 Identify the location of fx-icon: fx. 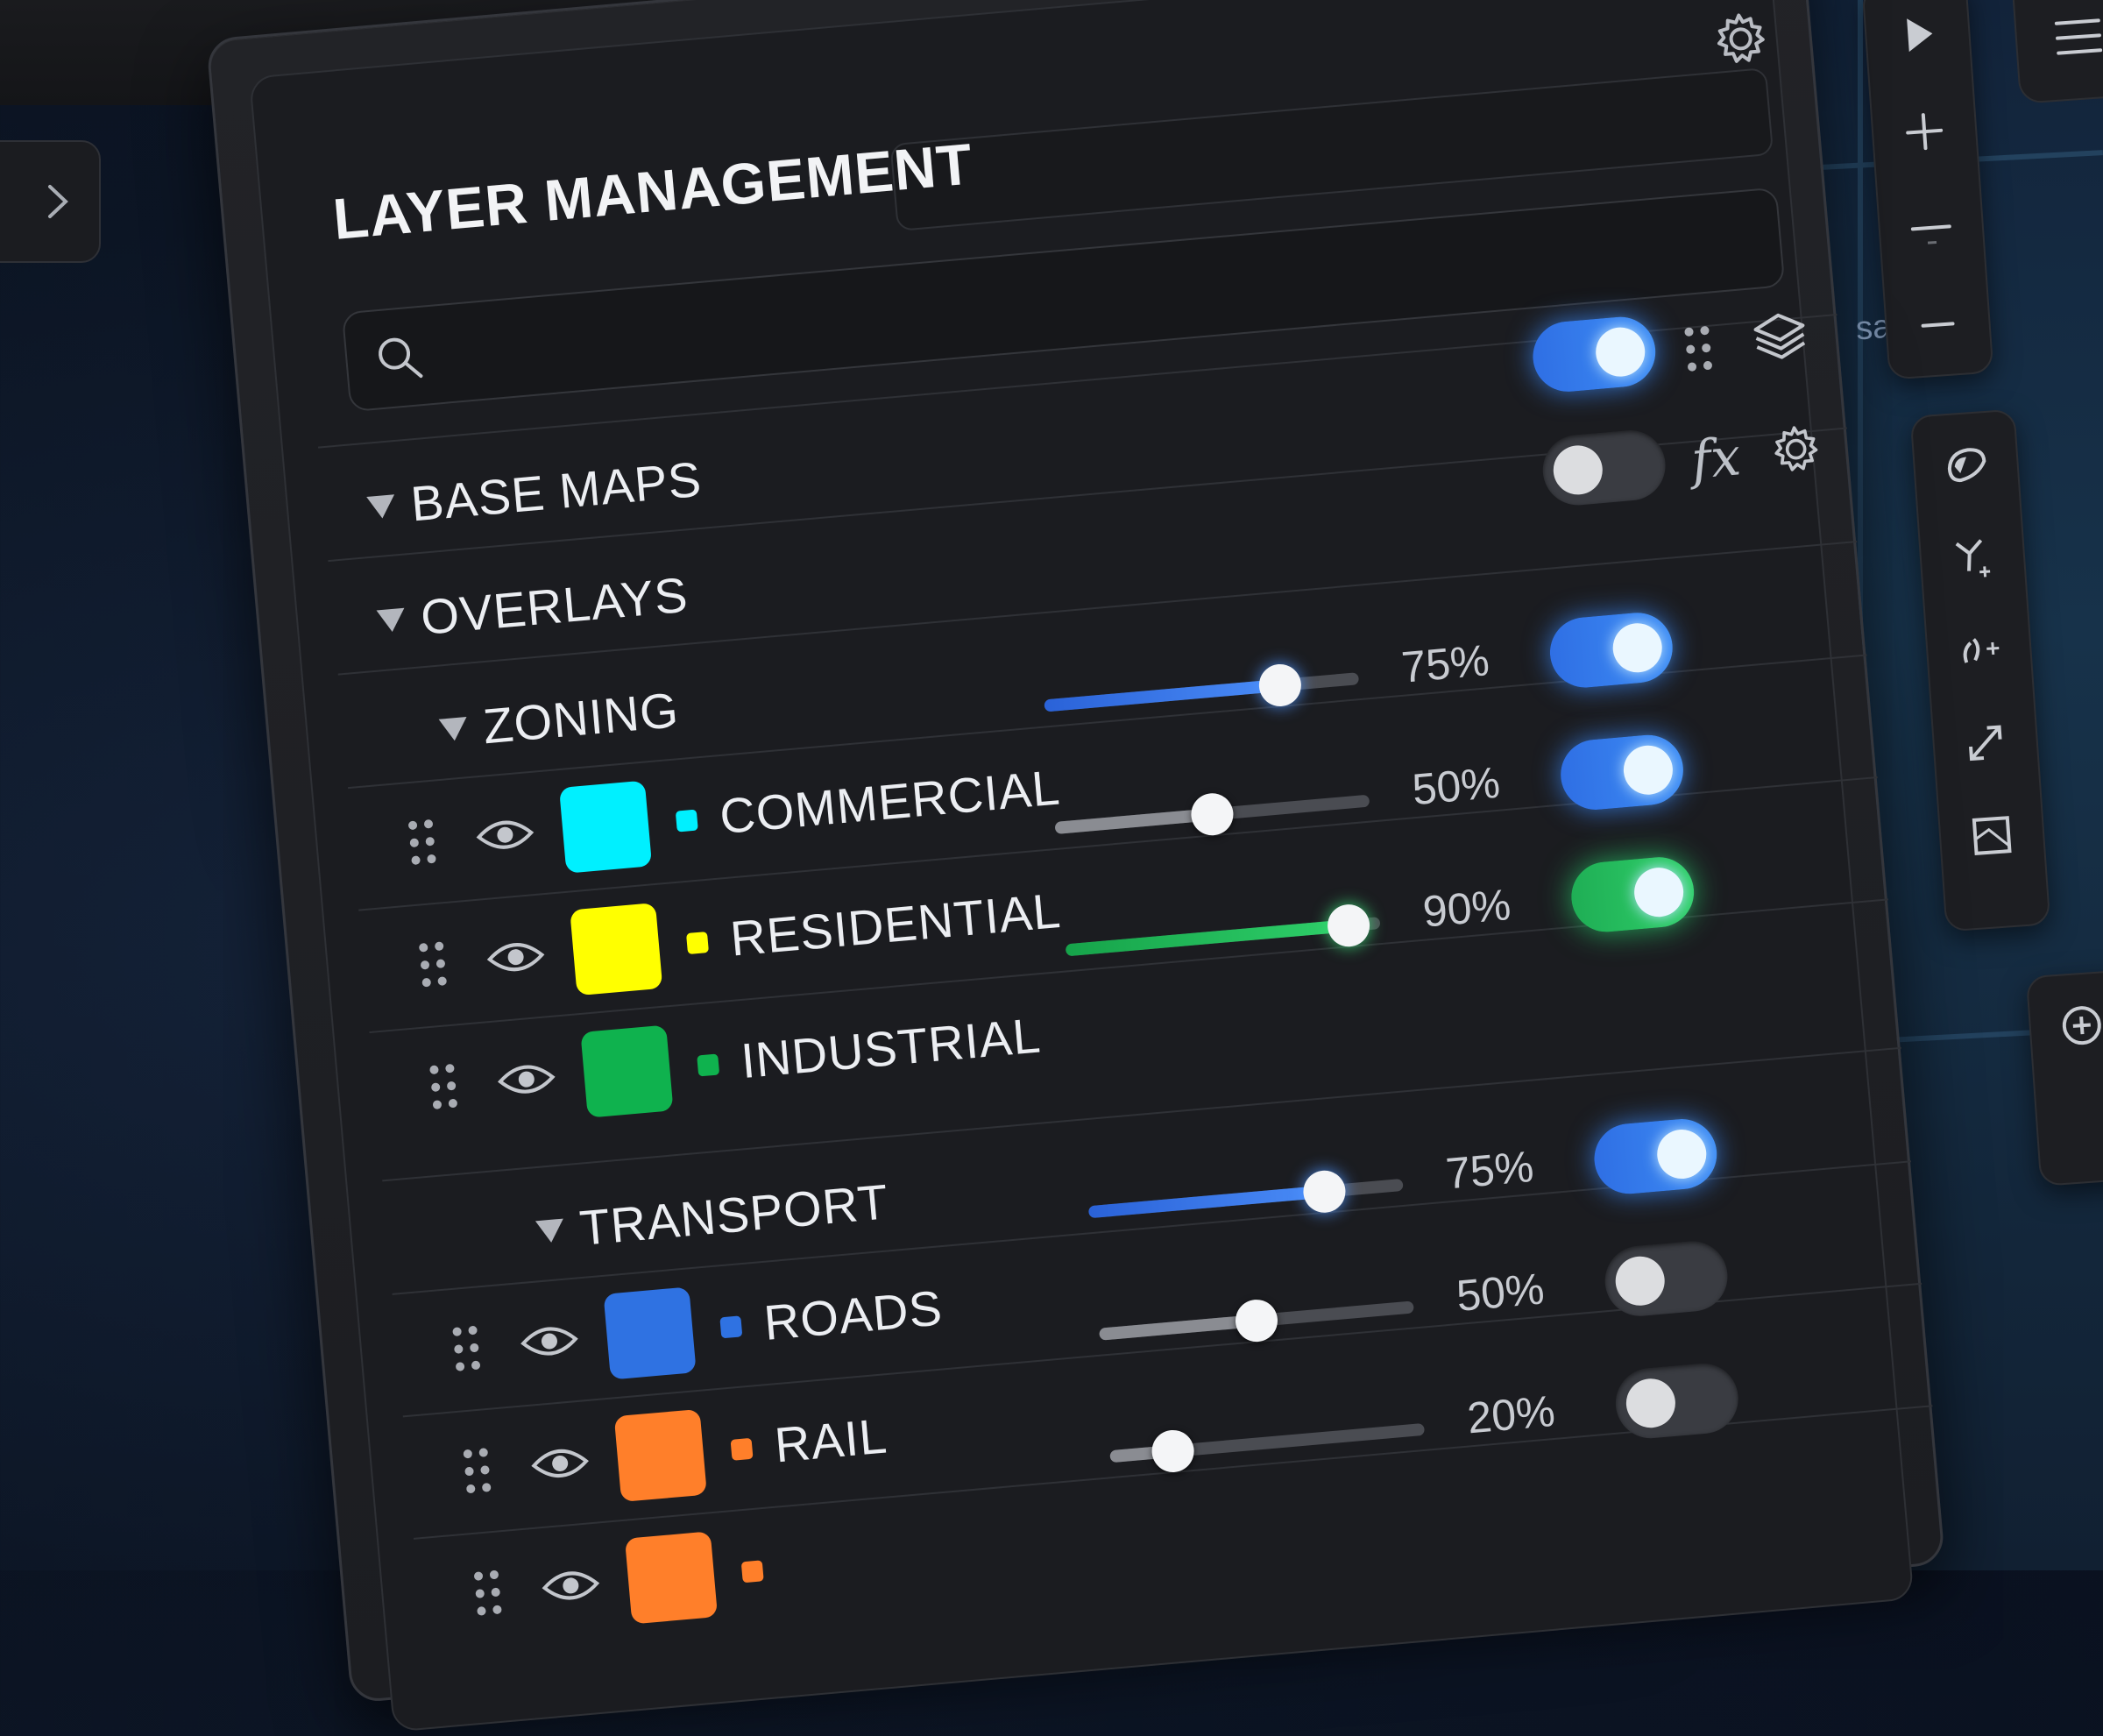
(1716, 459).